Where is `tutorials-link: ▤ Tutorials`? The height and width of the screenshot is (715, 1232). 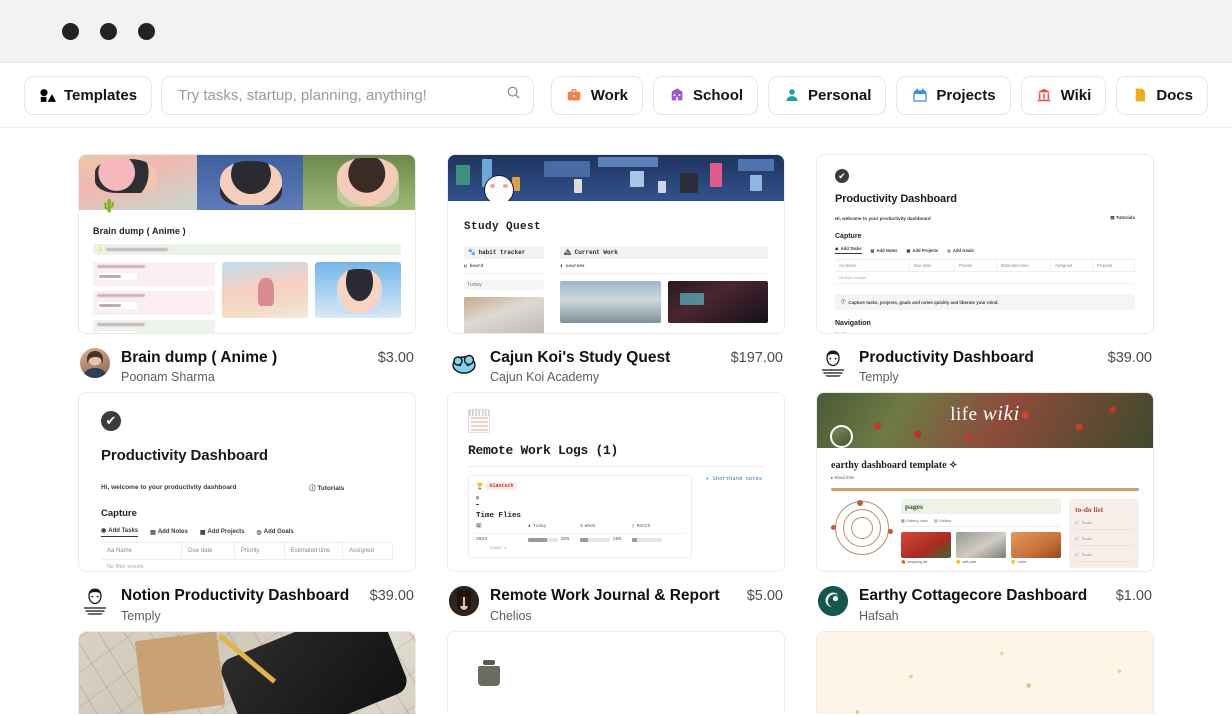 tutorials-link: ▤ Tutorials is located at coordinates (1122, 218).